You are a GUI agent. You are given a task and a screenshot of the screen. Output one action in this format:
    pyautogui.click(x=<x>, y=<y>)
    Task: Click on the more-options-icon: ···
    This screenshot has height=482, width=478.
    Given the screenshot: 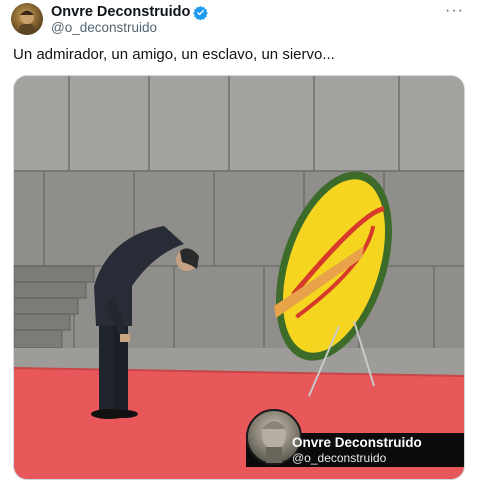 What is the action you would take?
    pyautogui.click(x=454, y=11)
    